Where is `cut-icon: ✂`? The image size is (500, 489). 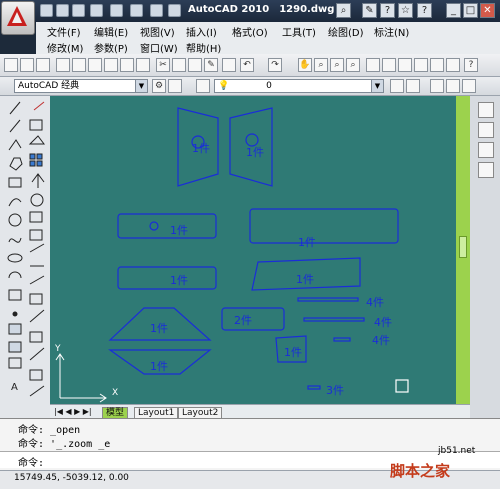
cut-icon: ✂ is located at coordinates (163, 65).